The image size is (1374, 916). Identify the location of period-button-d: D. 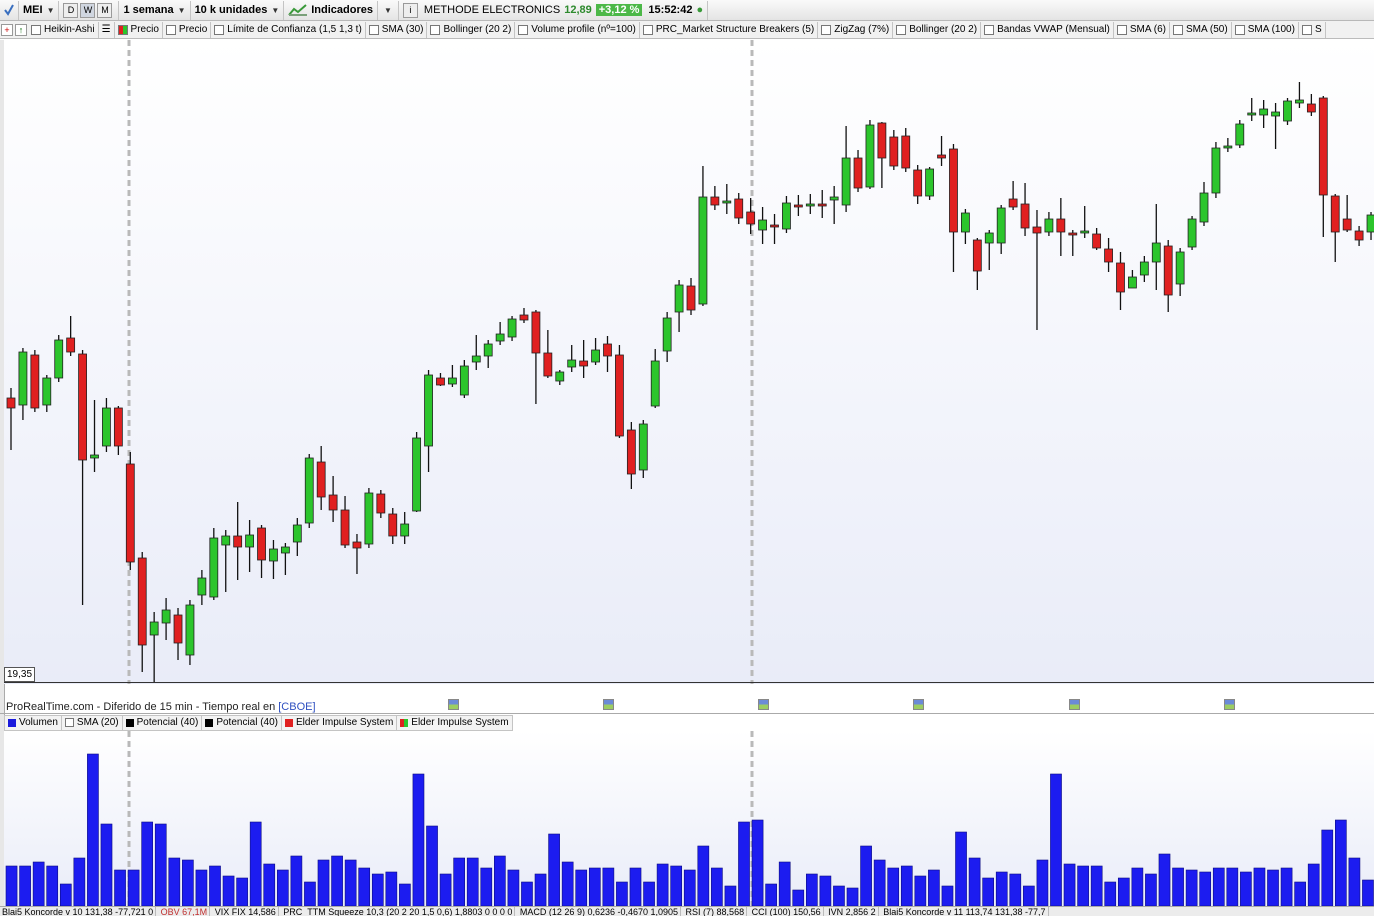
(71, 10).